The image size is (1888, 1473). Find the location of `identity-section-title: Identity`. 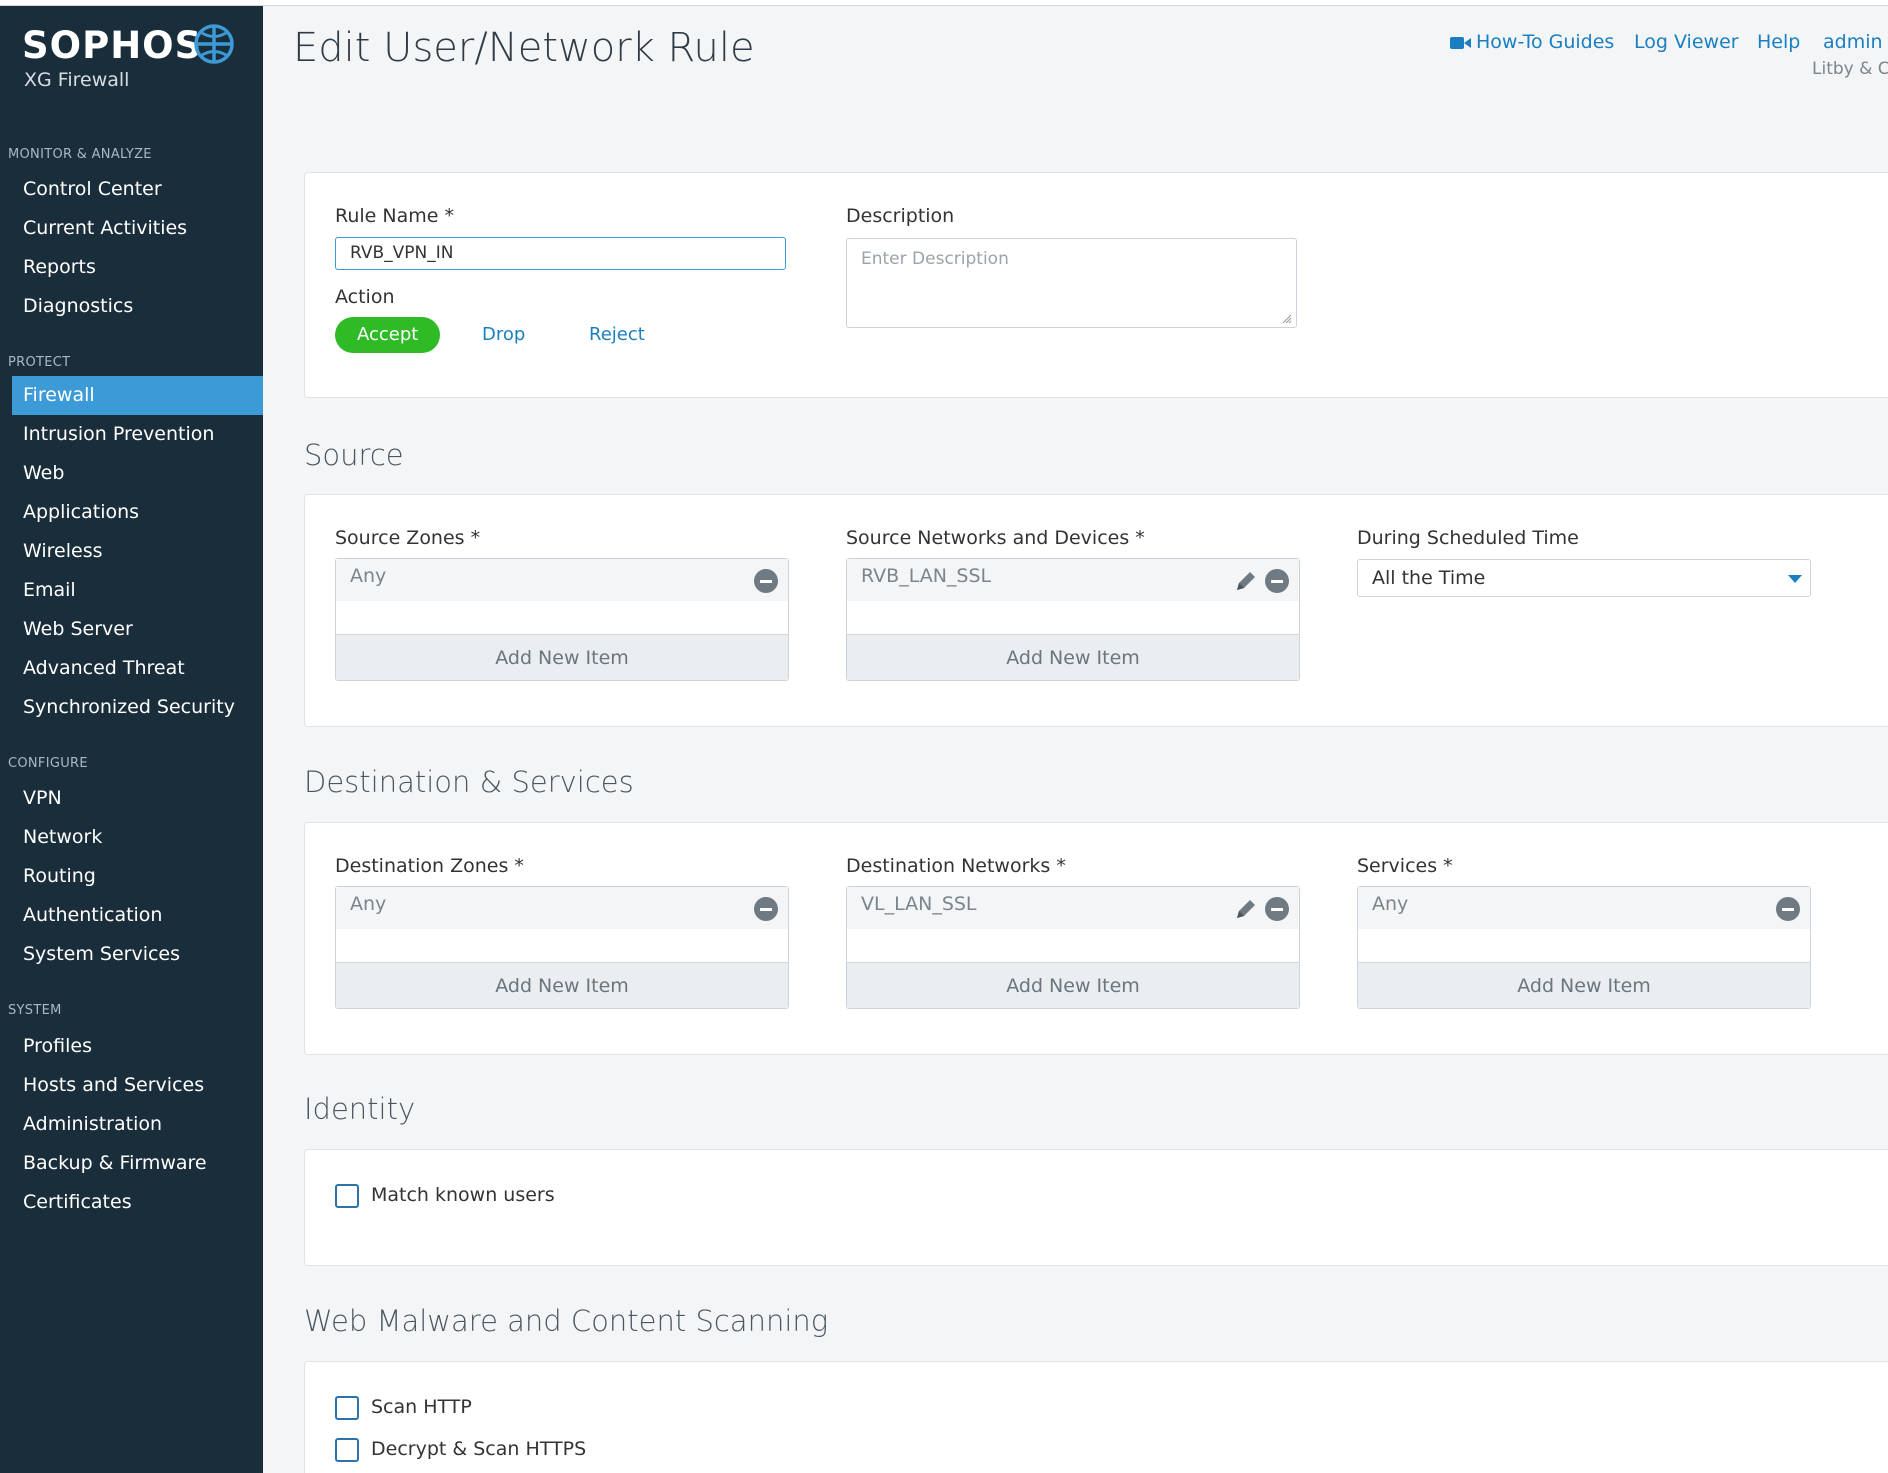

identity-section-title: Identity is located at coordinates (360, 1109).